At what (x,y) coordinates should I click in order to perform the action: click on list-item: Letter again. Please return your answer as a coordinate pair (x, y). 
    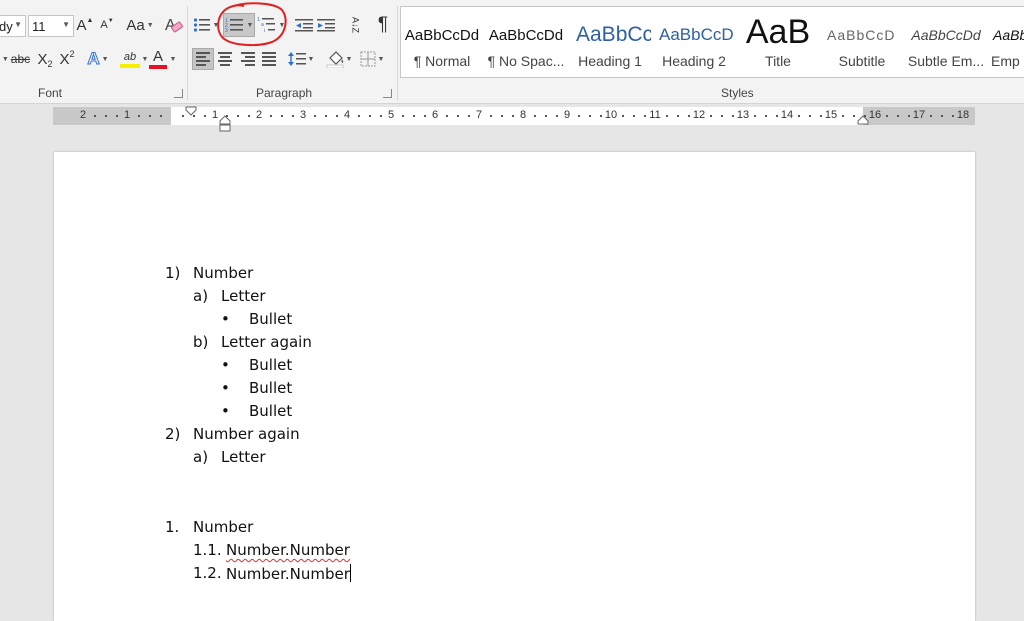
    Looking at the image, I should click on (266, 342).